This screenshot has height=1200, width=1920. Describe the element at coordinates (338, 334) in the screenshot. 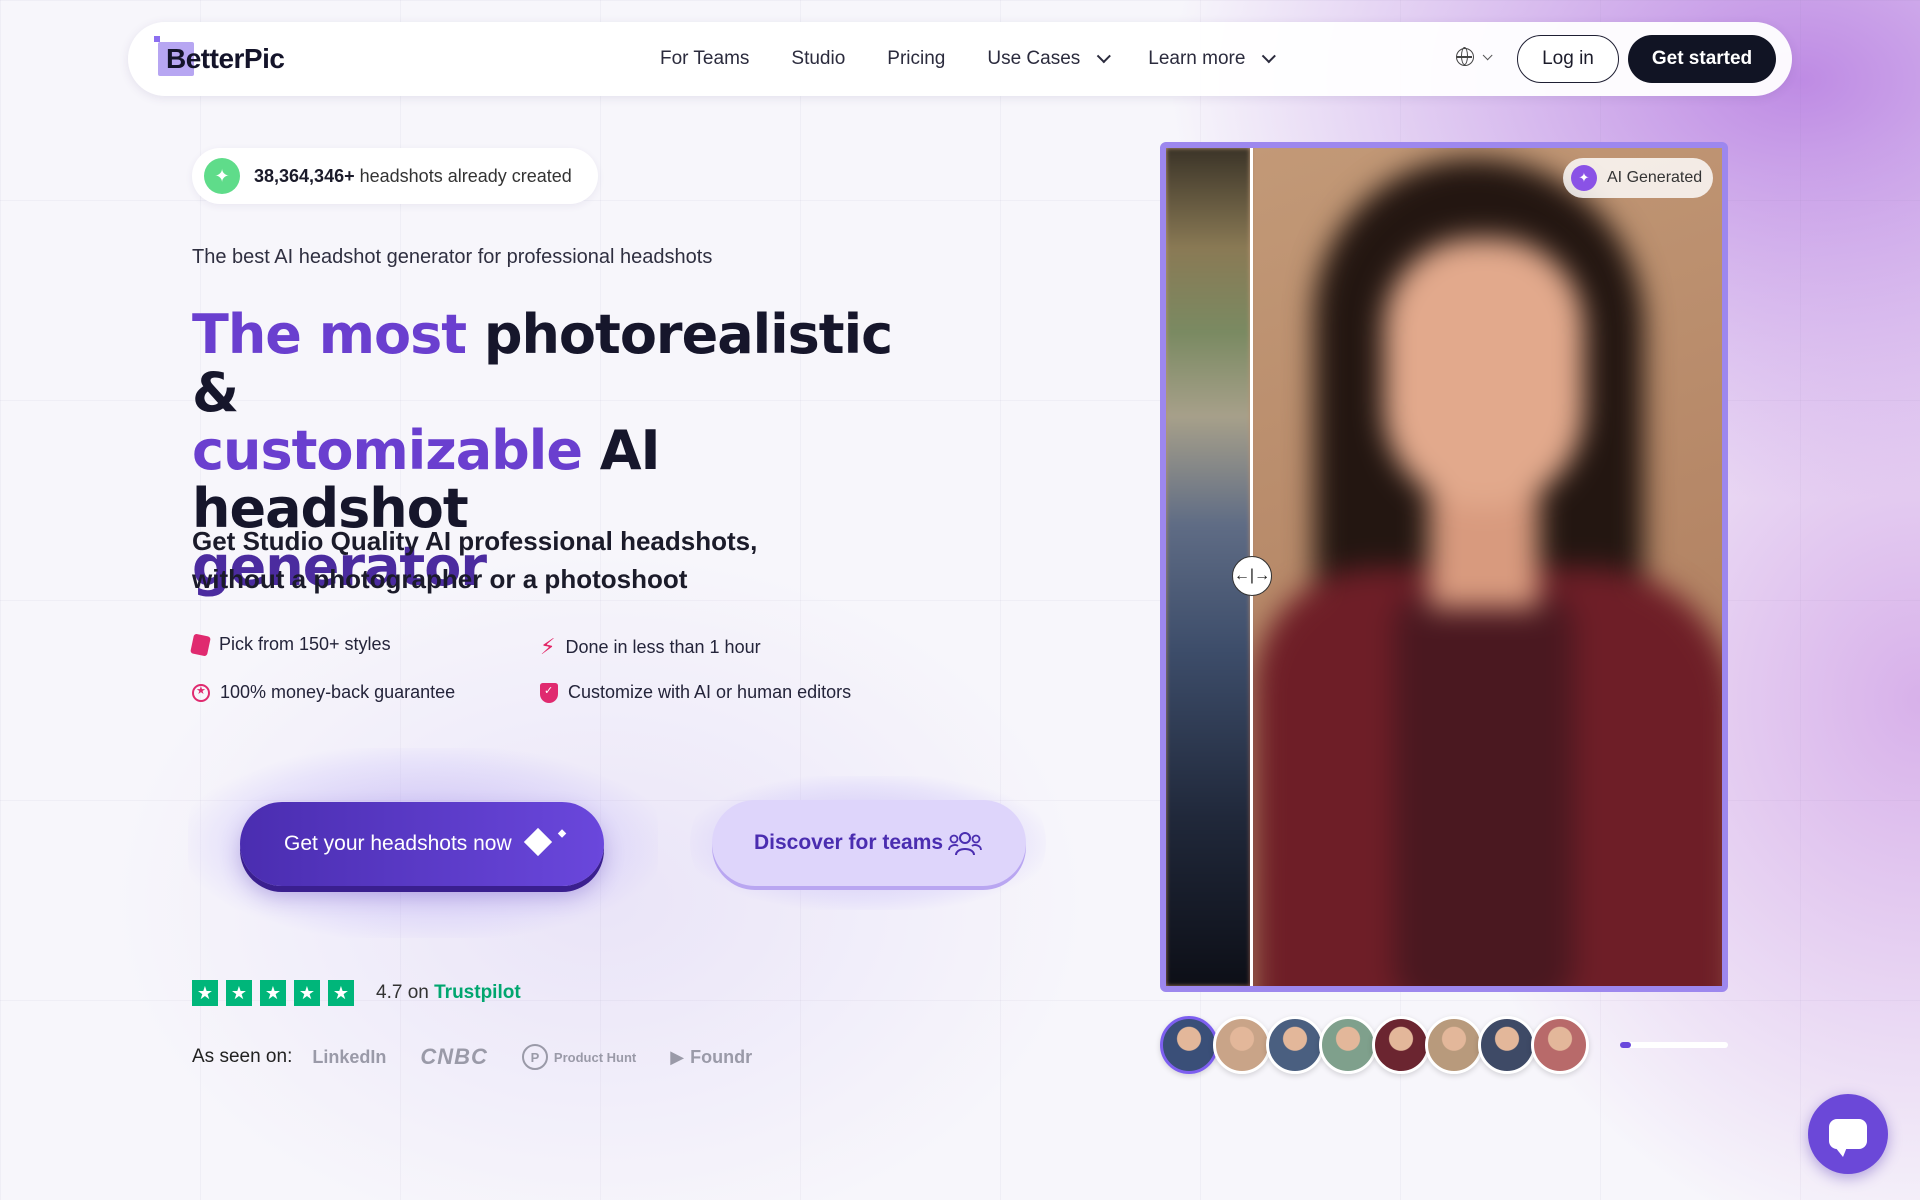

I see `title-highlight: The most` at that location.